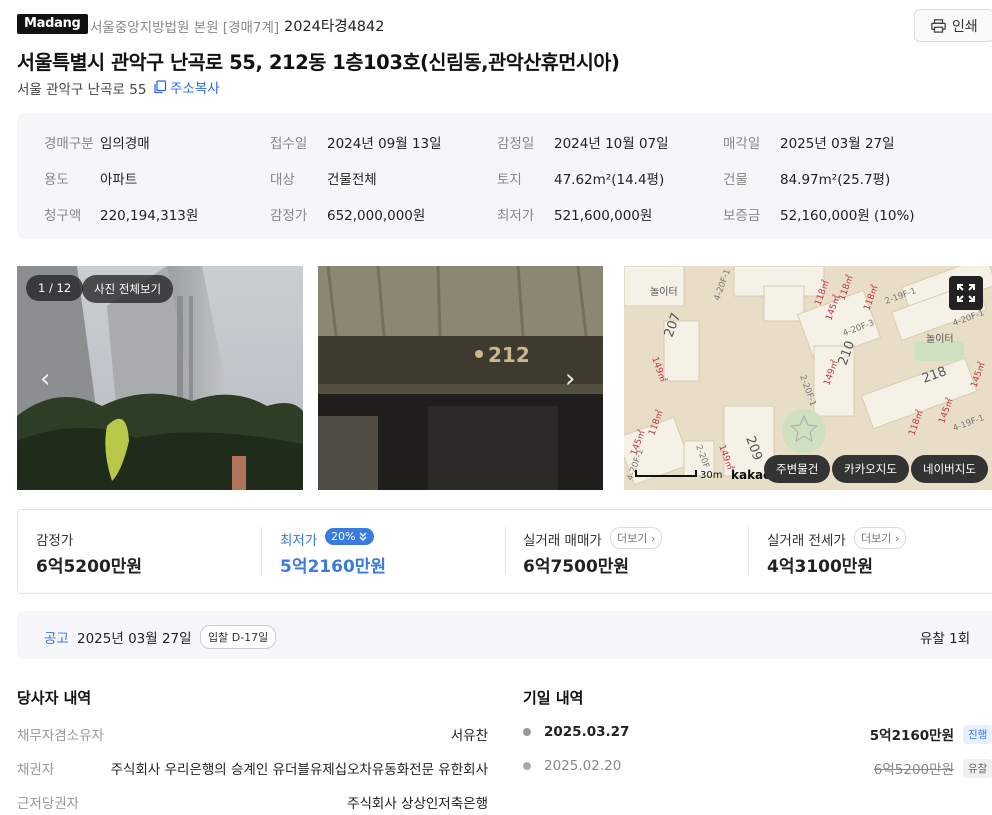 Image resolution: width=992 pixels, height=815 pixels. What do you see at coordinates (63, 216) in the screenshot?
I see `info-label: 청구액` at bounding box center [63, 216].